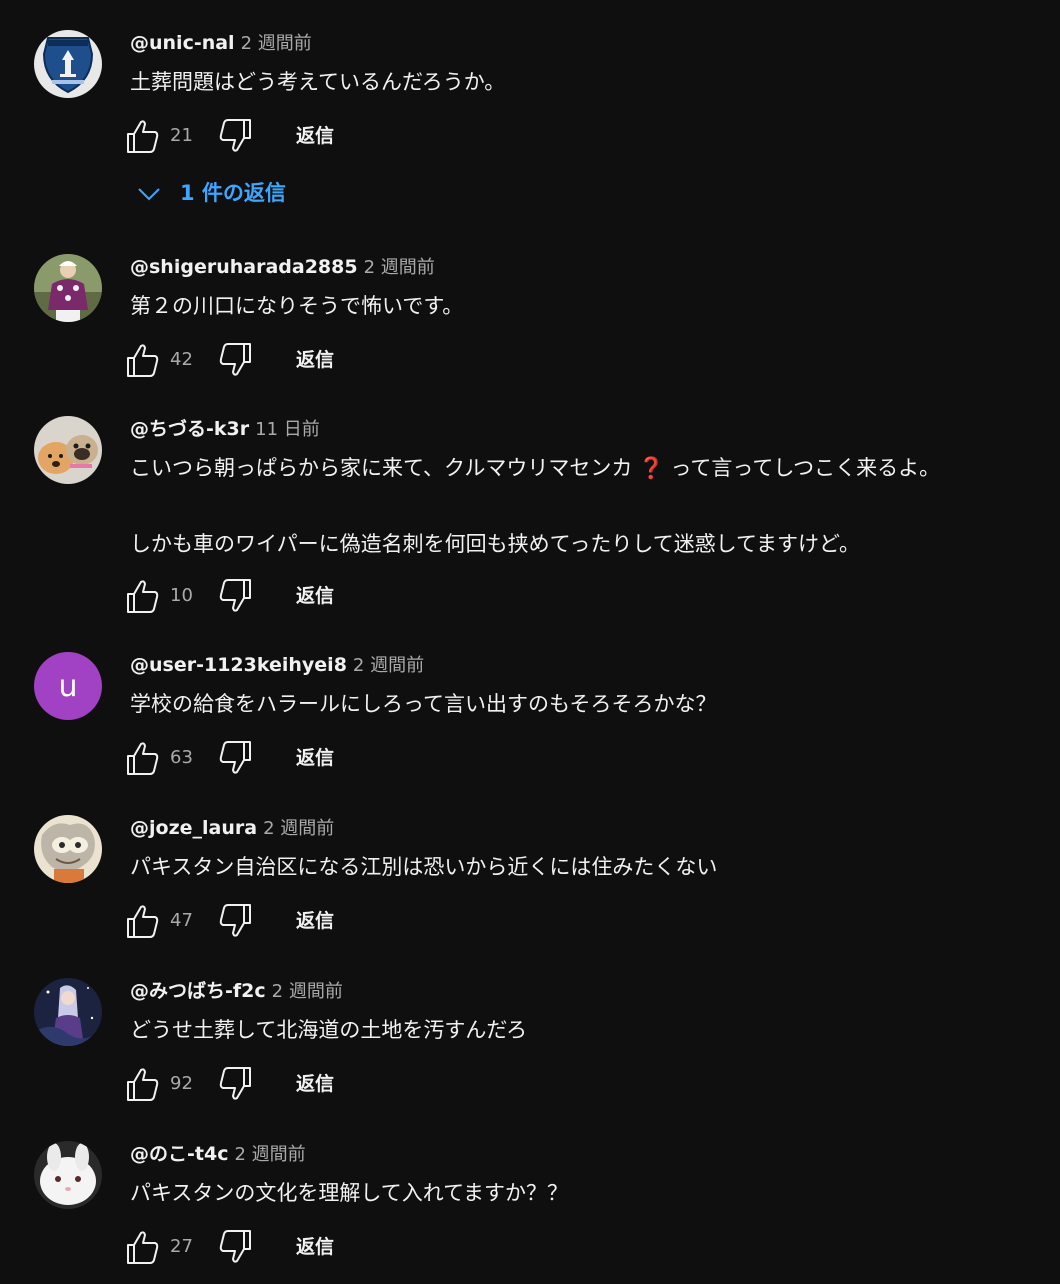  What do you see at coordinates (805, 468) in the screenshot?
I see `comment-text-part: って言ってしつこく来るよ。` at bounding box center [805, 468].